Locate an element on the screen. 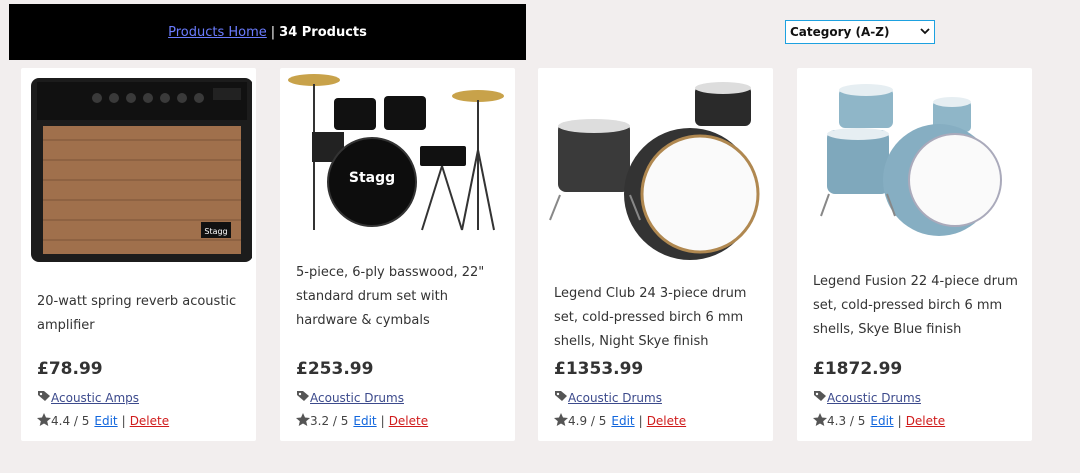  product-price: £1353.99 is located at coordinates (599, 369).